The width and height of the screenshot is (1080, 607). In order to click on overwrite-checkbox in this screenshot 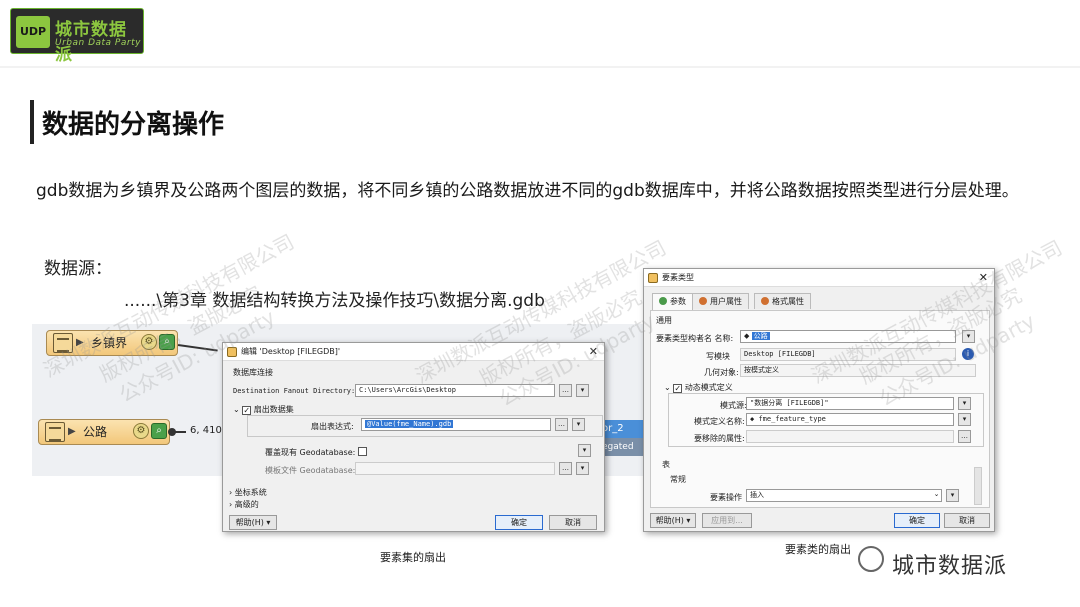, I will do `click(362, 451)`.